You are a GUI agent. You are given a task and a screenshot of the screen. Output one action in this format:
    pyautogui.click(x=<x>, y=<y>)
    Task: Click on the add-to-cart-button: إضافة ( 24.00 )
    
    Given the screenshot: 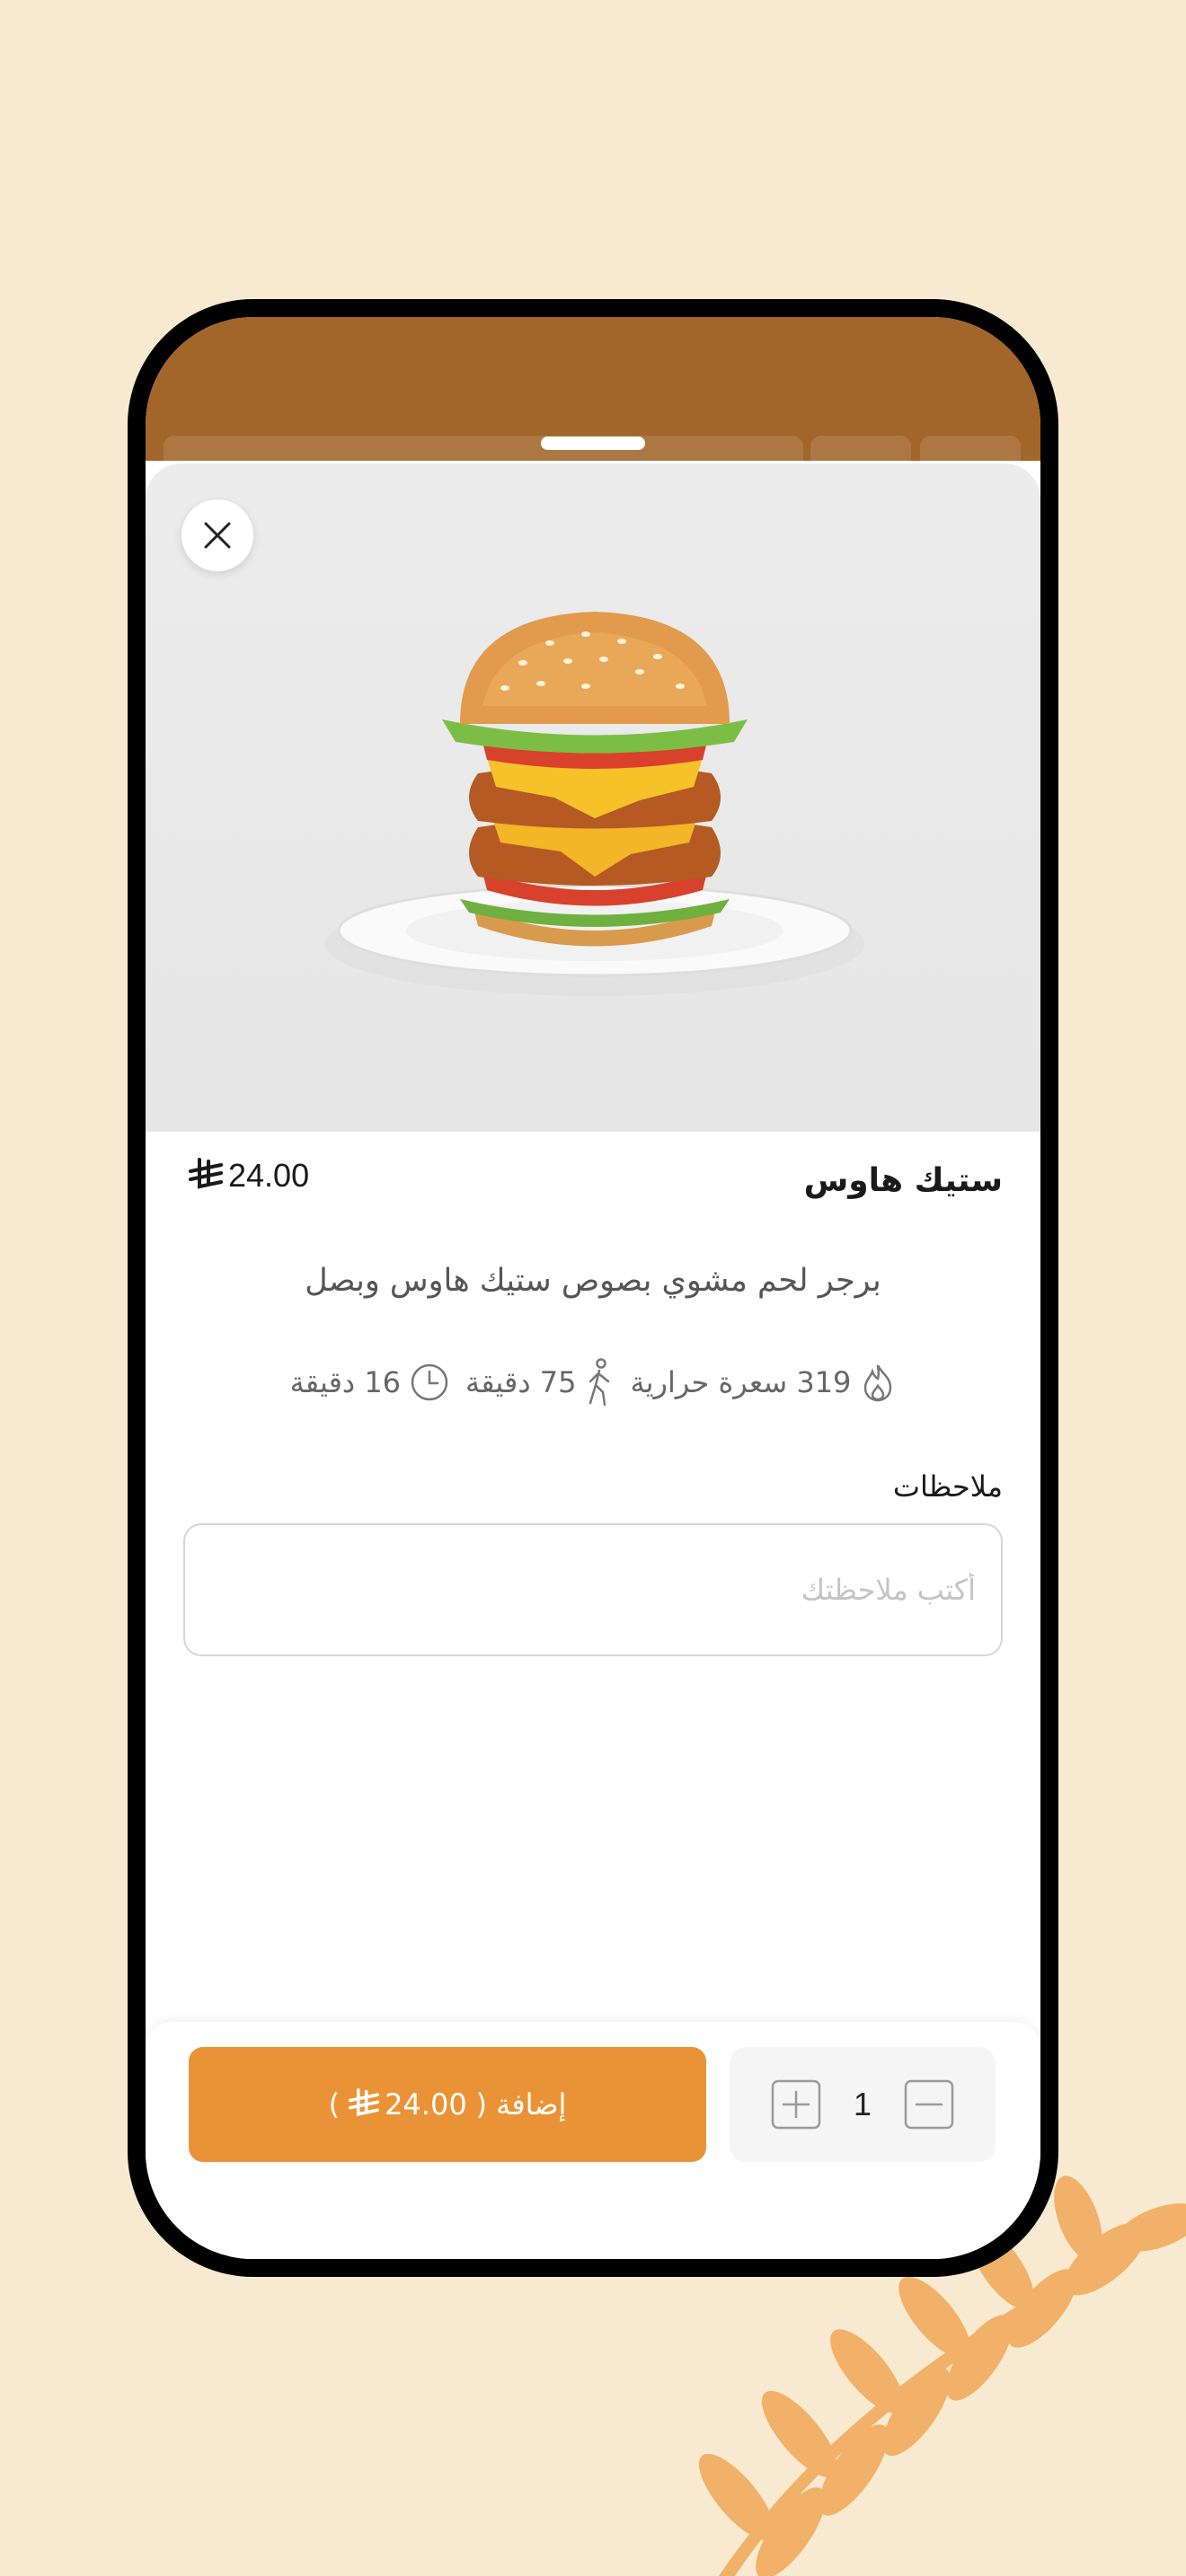 What is the action you would take?
    pyautogui.click(x=447, y=2104)
    